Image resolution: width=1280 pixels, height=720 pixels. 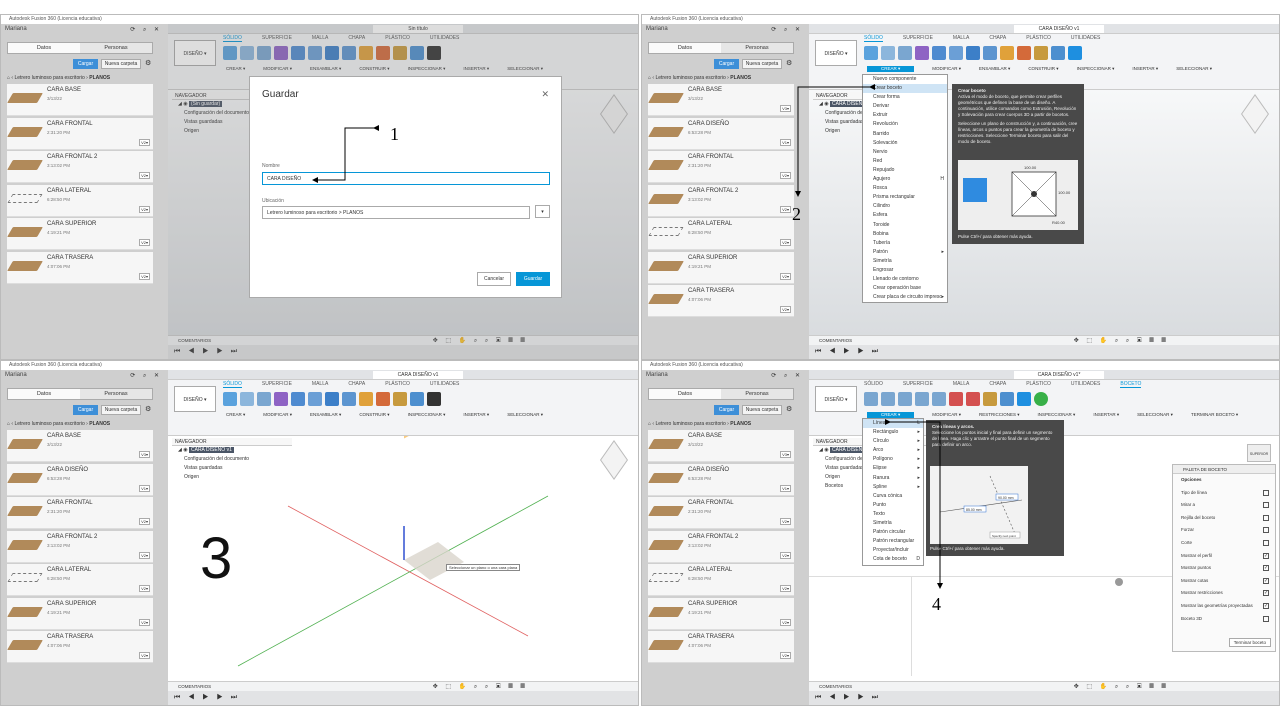 What do you see at coordinates (905, 252) in the screenshot?
I see `menu-item: Patrón ▸` at bounding box center [905, 252].